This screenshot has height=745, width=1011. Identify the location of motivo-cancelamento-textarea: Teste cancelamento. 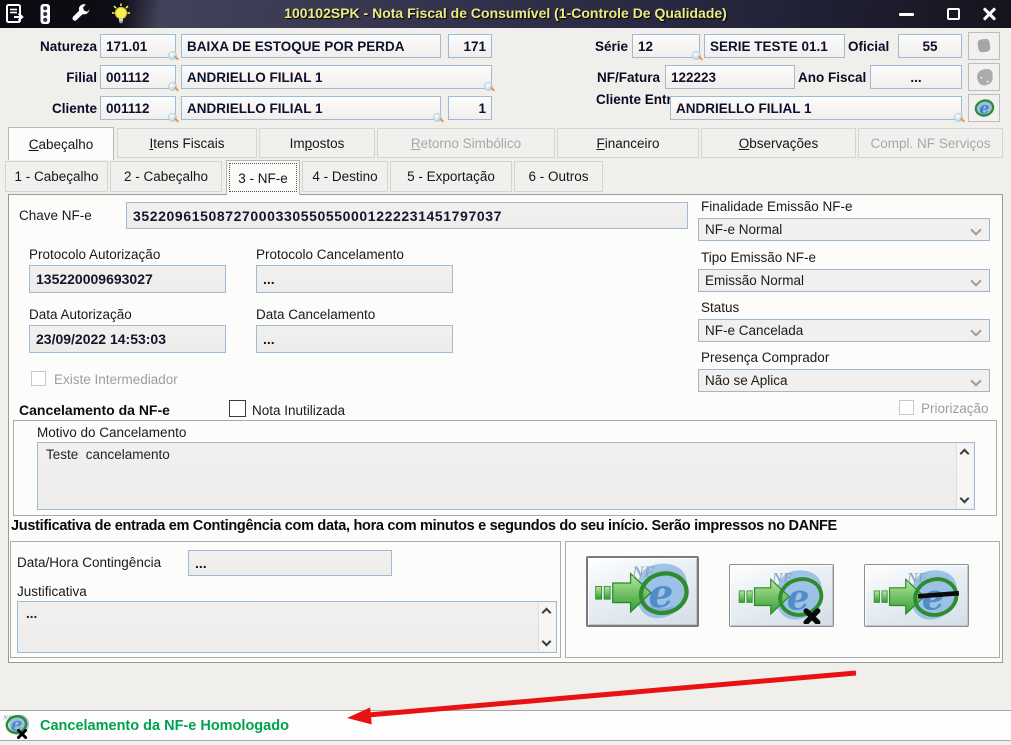
(506, 476).